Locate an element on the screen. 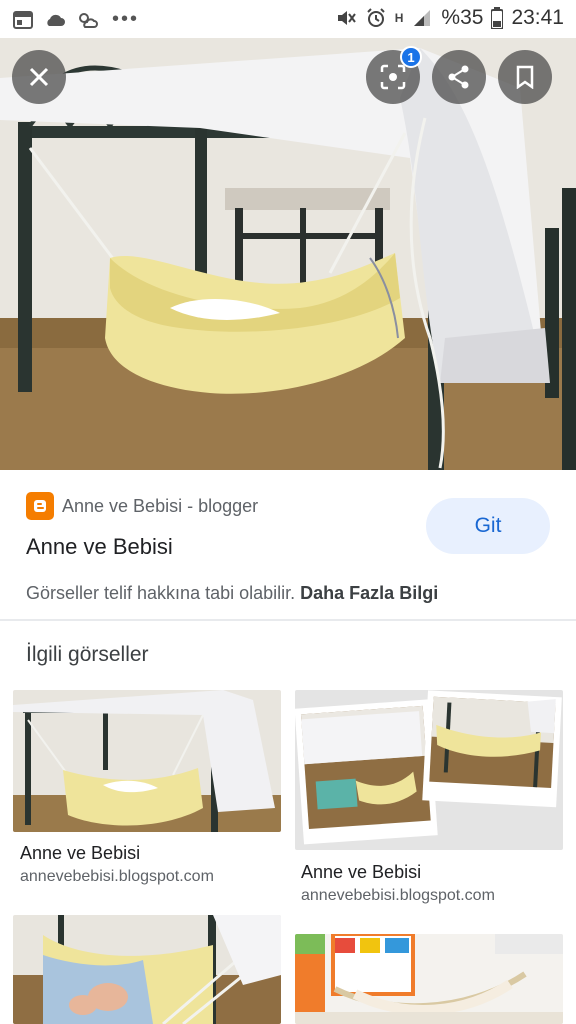 This screenshot has width=576, height=1024. related-url-1: annevebebisi.blogspot.com is located at coordinates (117, 876).